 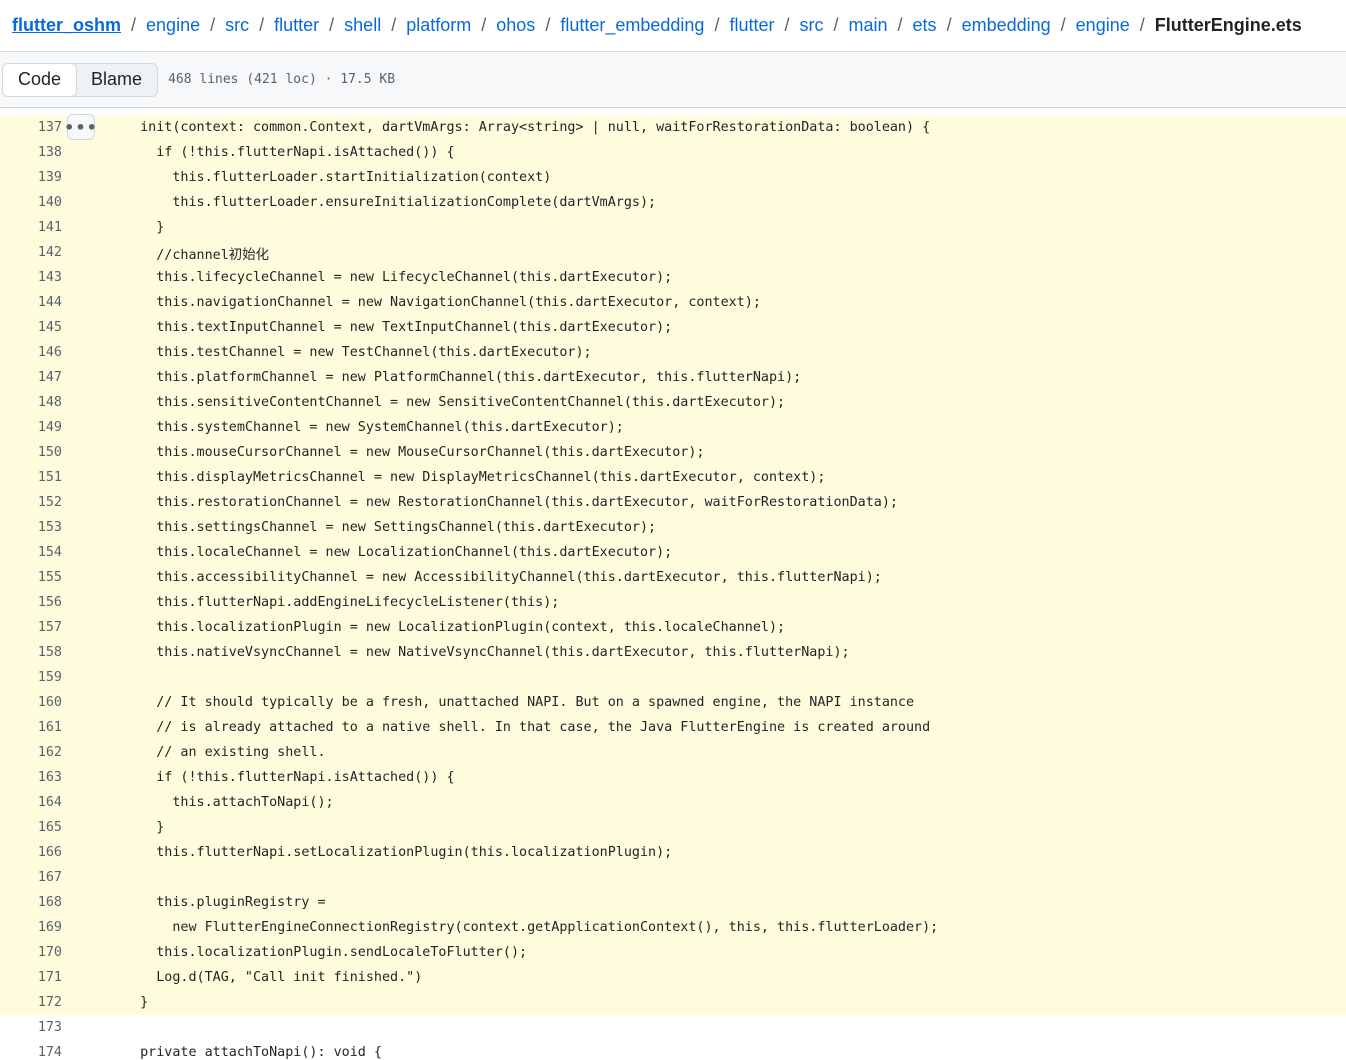 I want to click on line-number: 142, so click(x=31, y=252).